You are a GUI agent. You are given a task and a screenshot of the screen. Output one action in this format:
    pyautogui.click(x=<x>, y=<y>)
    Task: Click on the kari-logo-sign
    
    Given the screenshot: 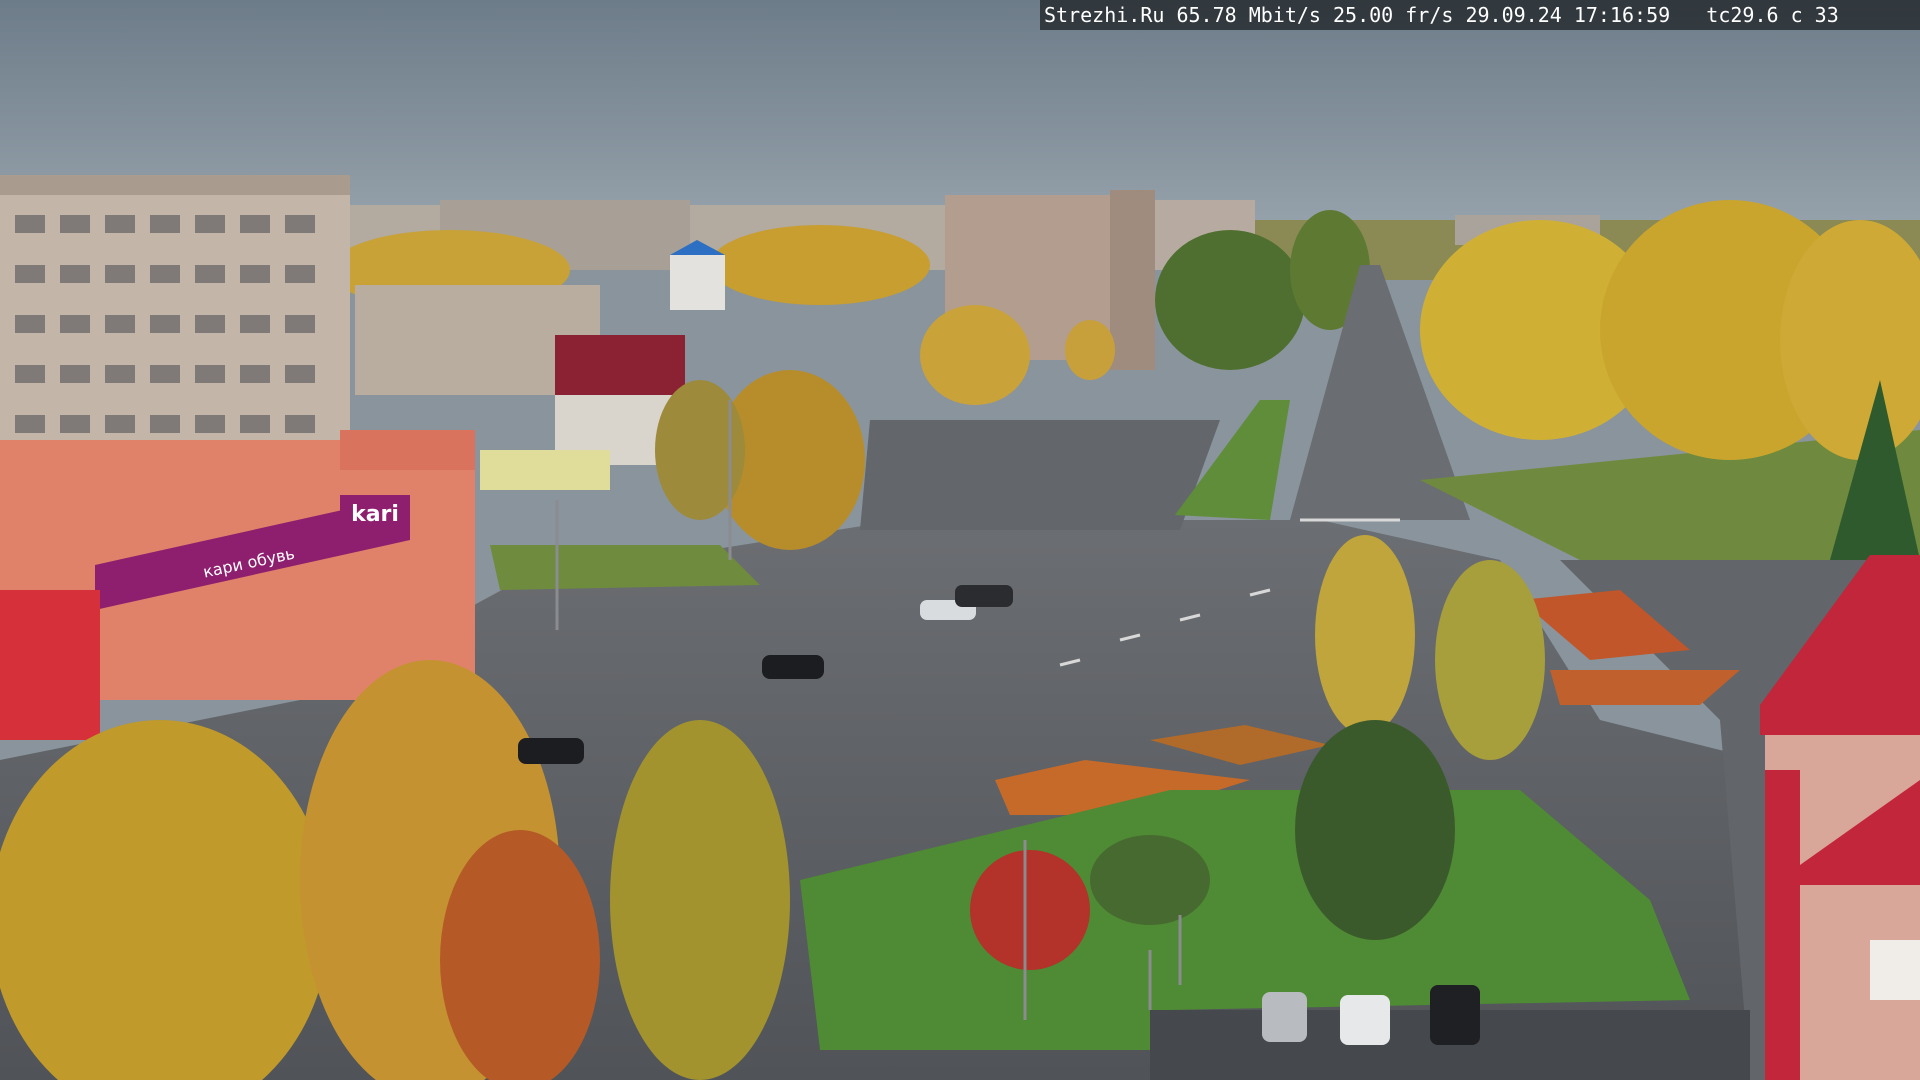 What is the action you would take?
    pyautogui.click(x=375, y=512)
    